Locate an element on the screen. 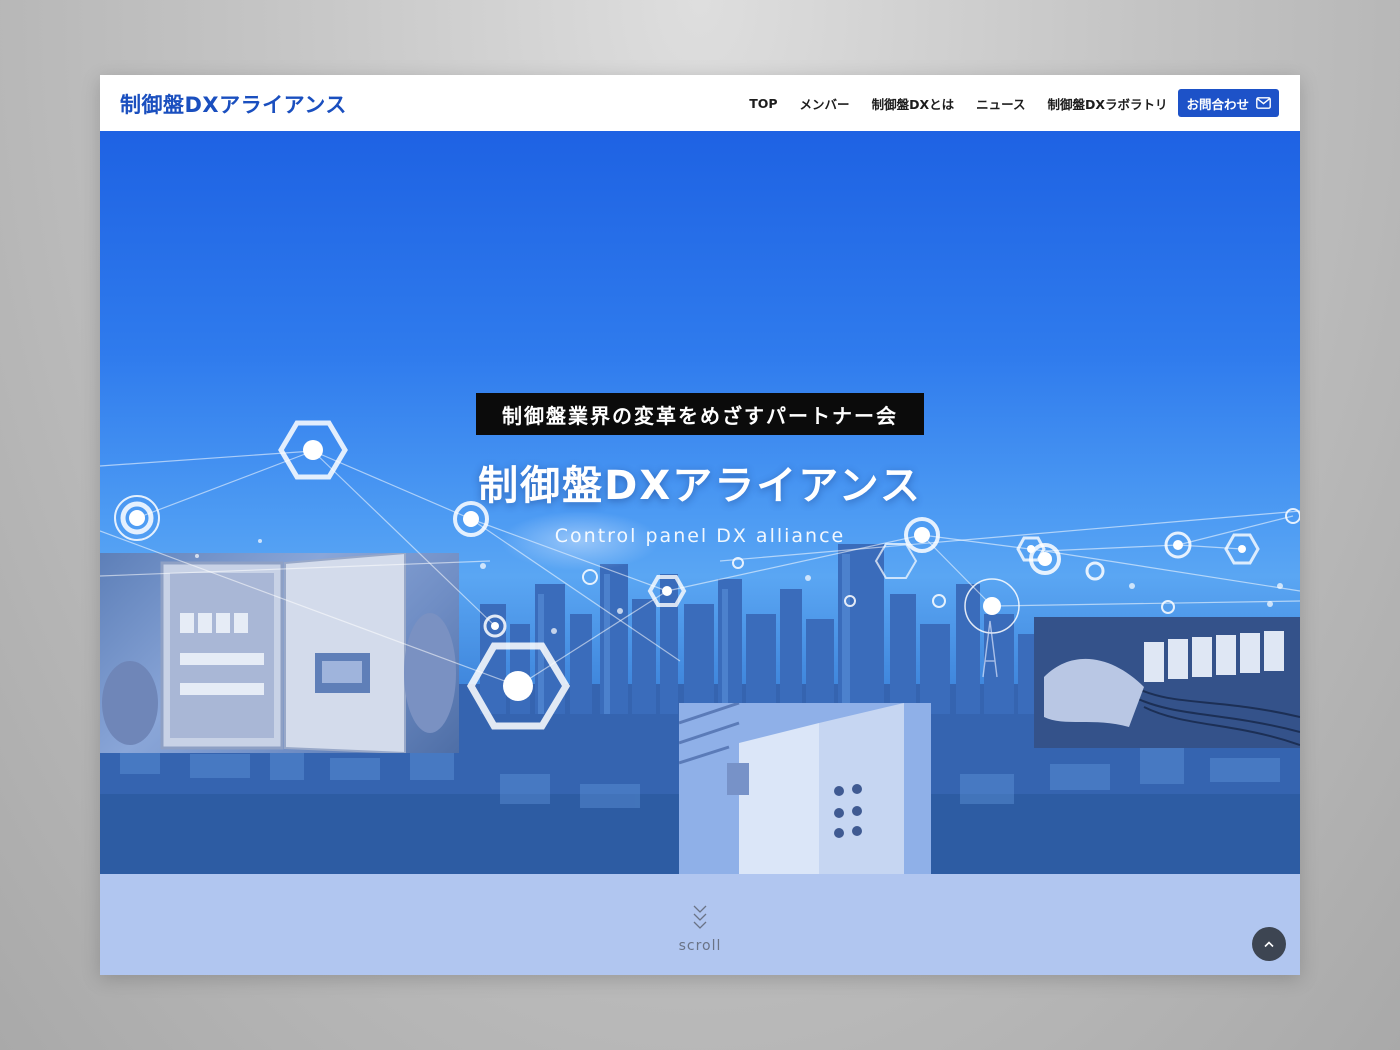  chevron-up-icon is located at coordinates (1269, 944).